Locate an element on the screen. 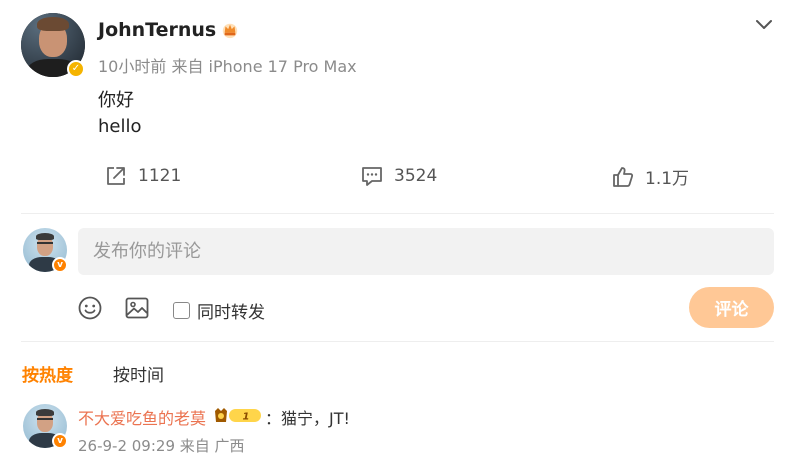 The width and height of the screenshot is (794, 464). commenter-name: 不大爱吃鱼的老莫 is located at coordinates (142, 417).